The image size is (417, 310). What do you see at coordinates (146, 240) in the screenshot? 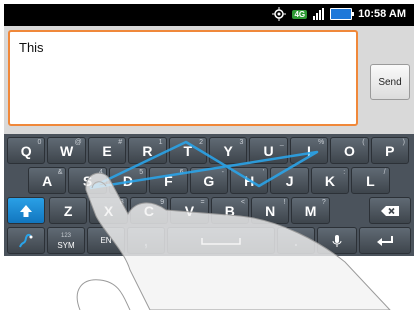
I see `comma-key: ,` at bounding box center [146, 240].